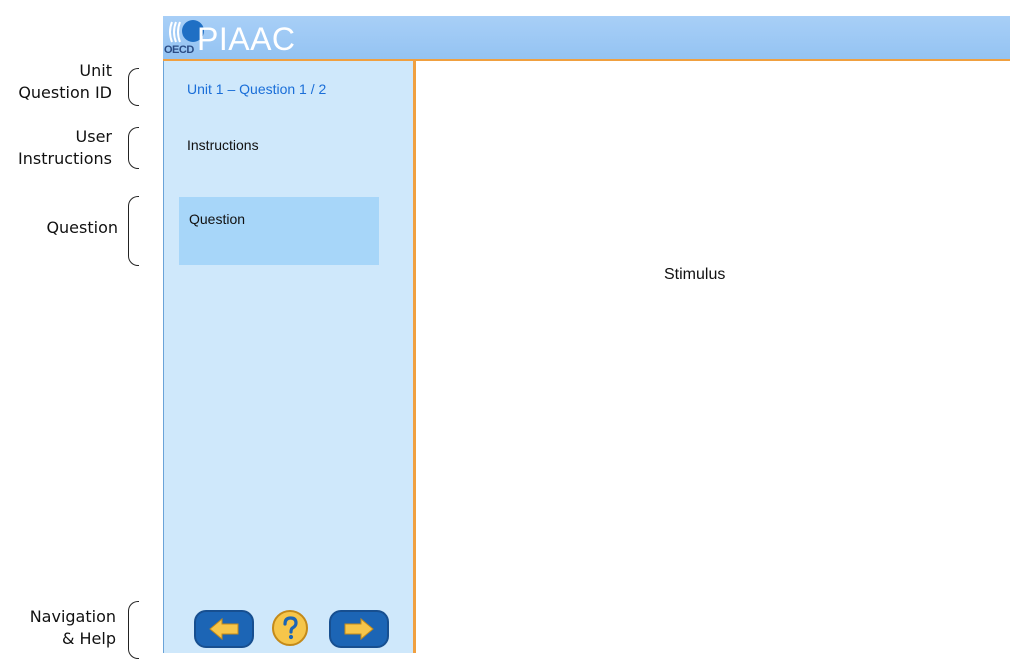  I want to click on arrow-right-icon, so click(359, 629).